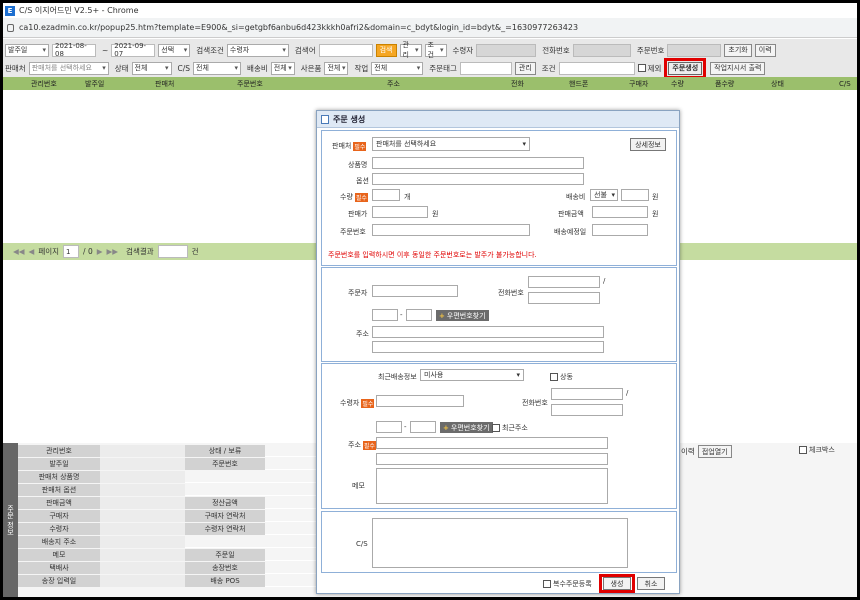 The image size is (860, 600). I want to click on select-box: 선택, so click(174, 50).